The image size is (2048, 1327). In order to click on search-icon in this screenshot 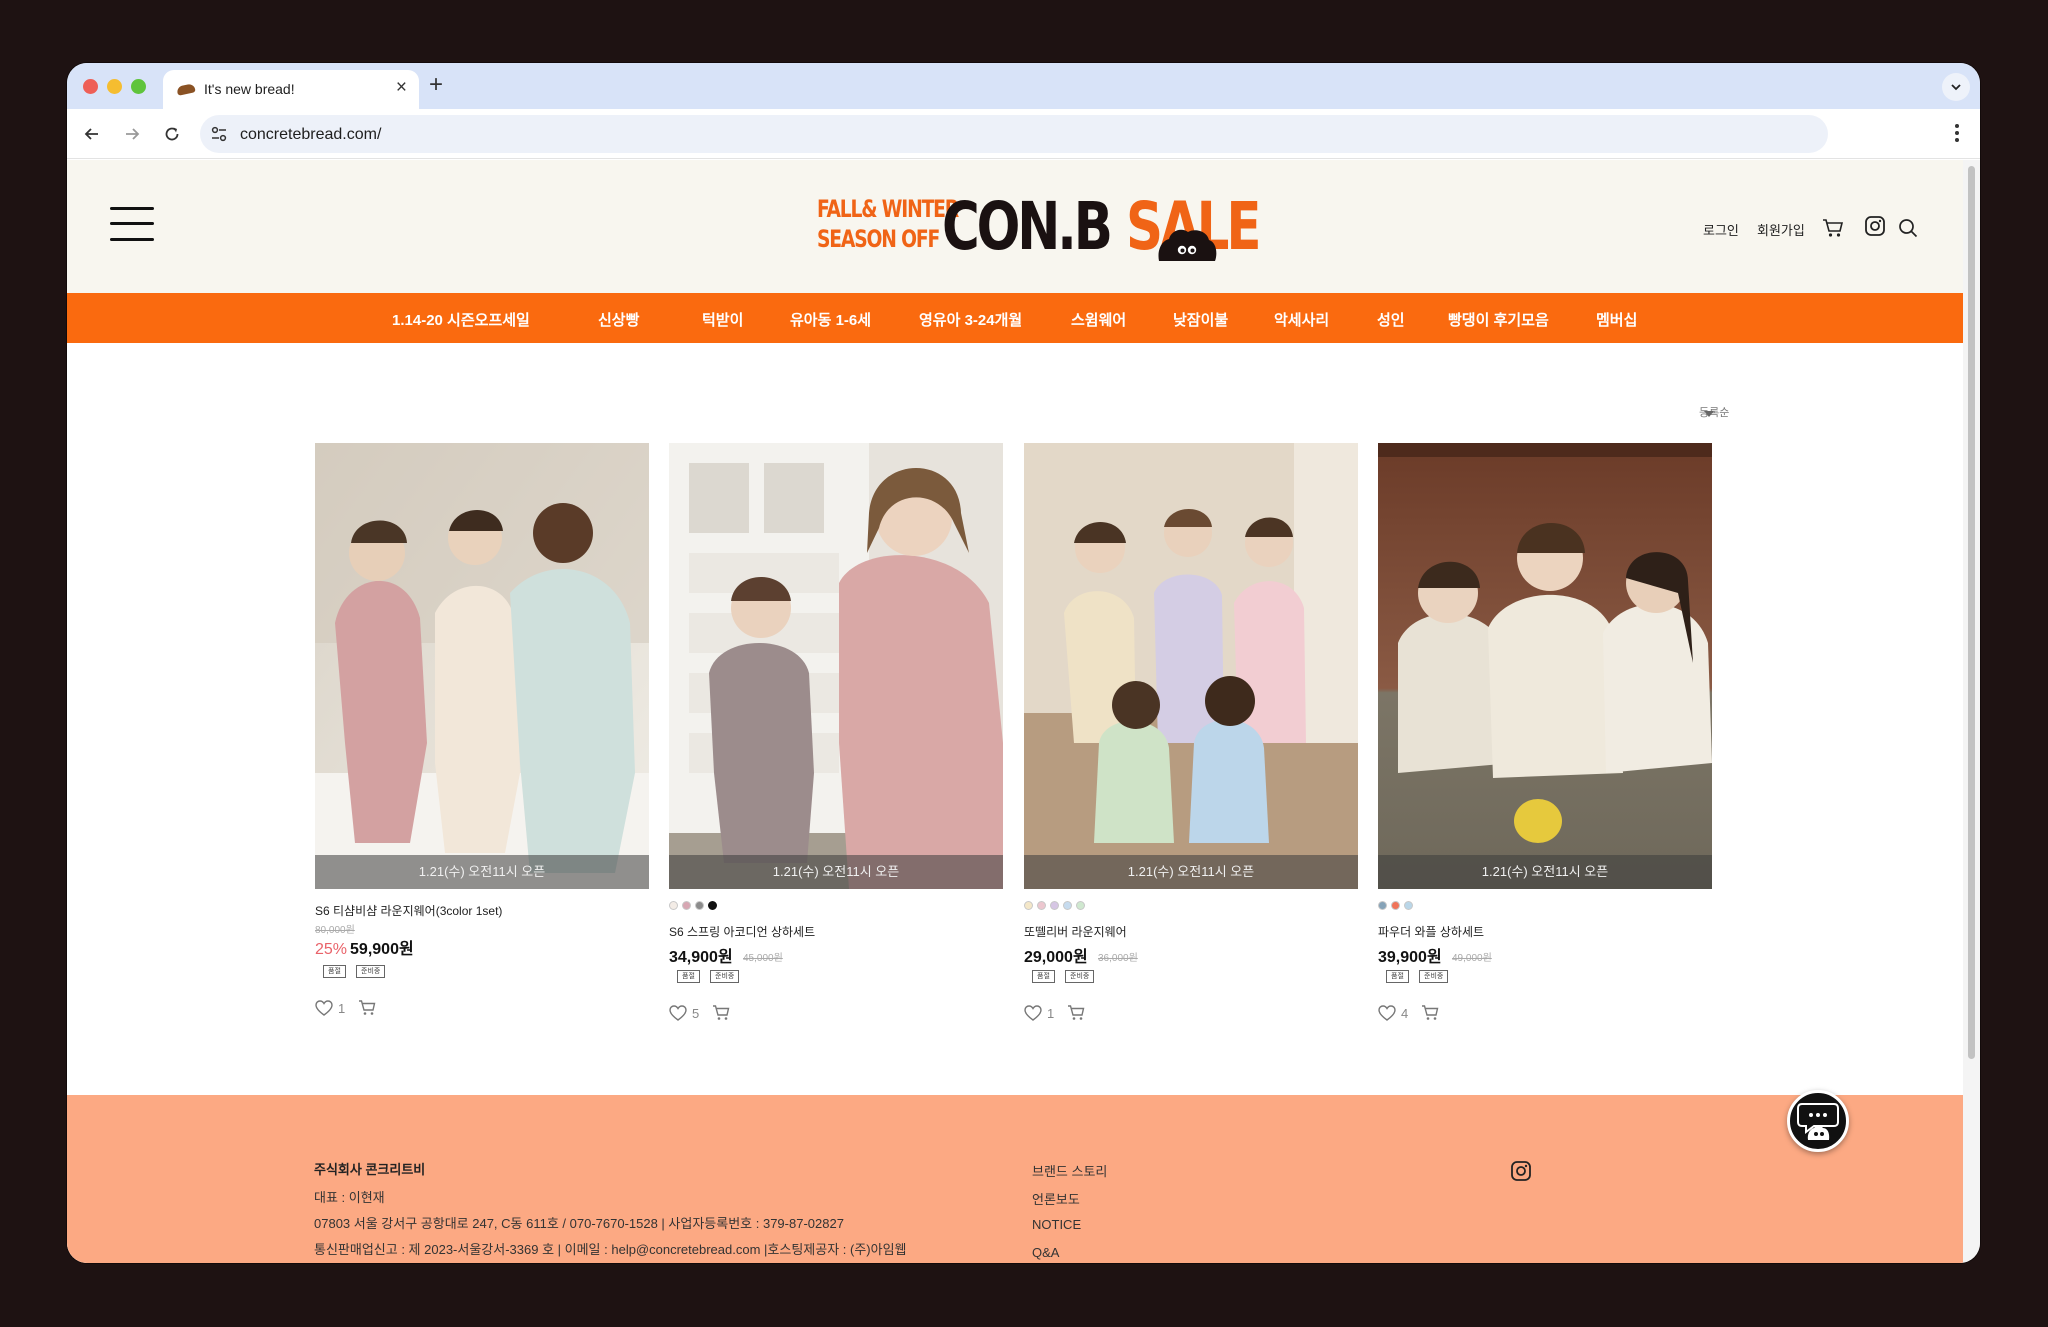, I will do `click(1908, 228)`.